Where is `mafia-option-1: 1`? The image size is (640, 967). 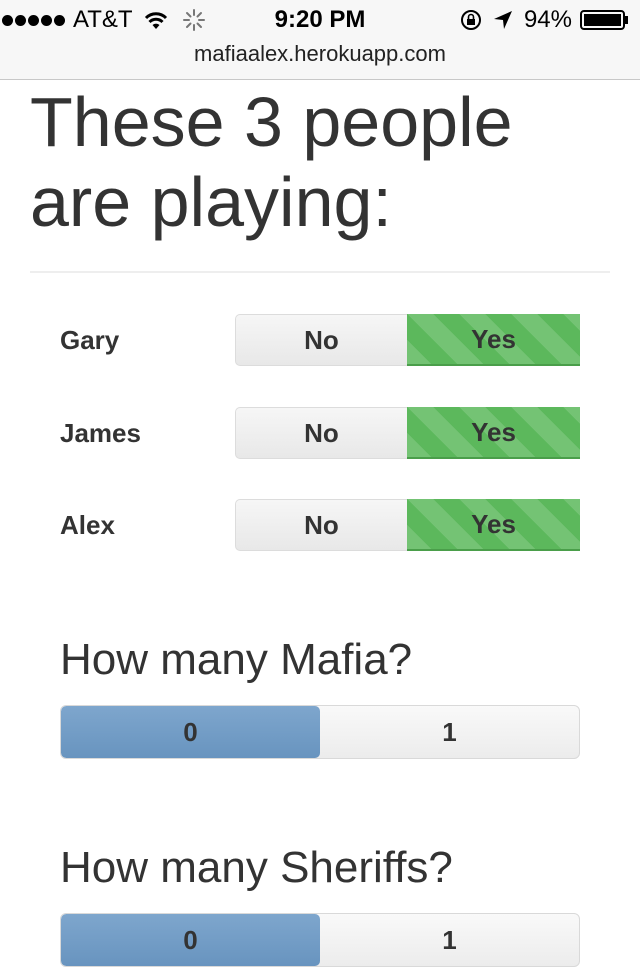
mafia-option-1: 1 is located at coordinates (449, 732).